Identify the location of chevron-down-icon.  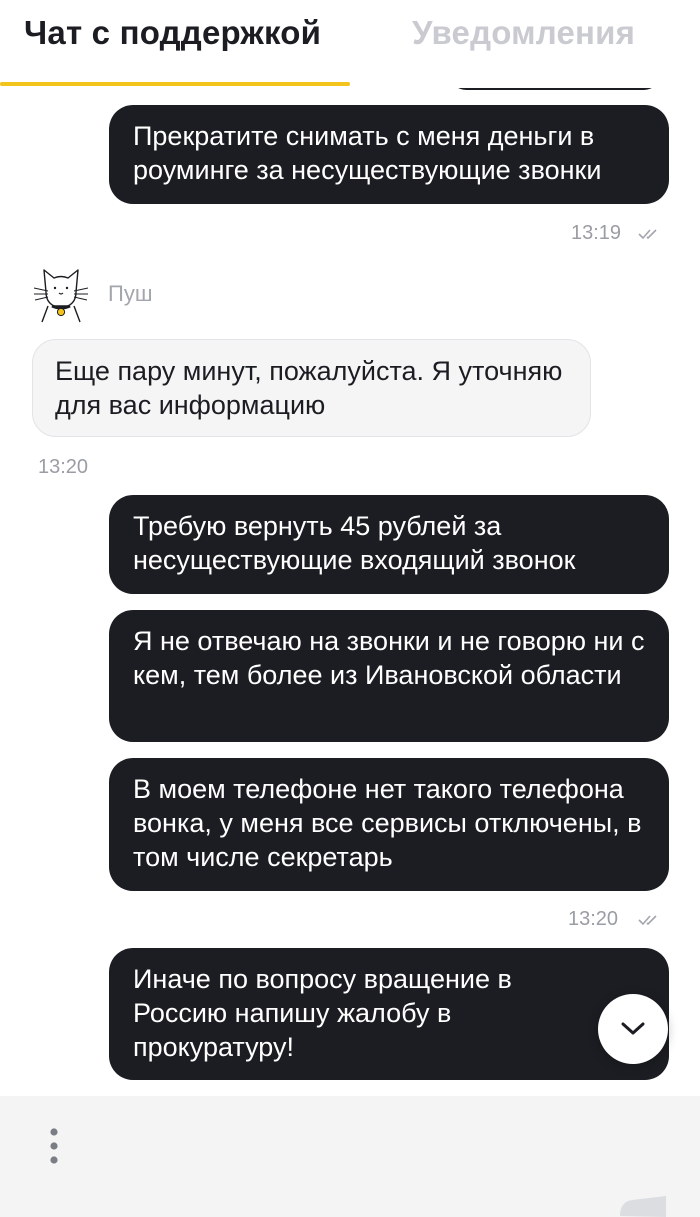
(633, 1028).